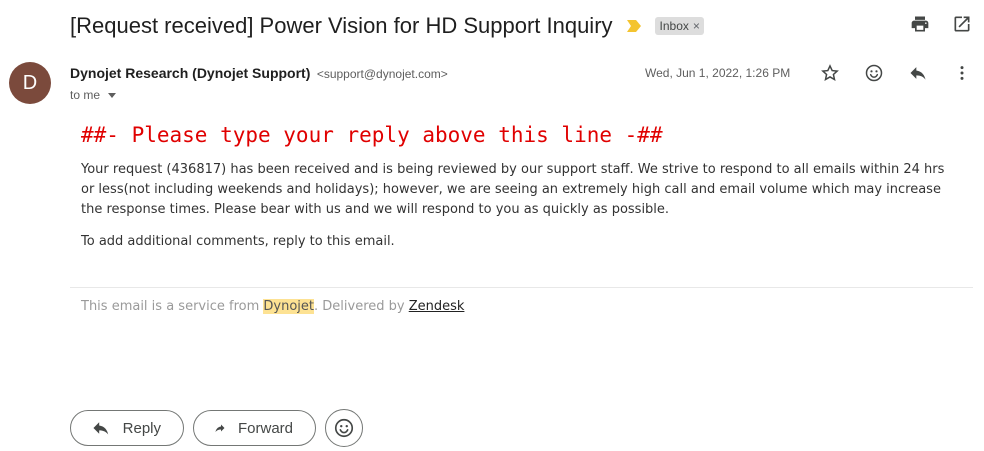  Describe the element at coordinates (172, 306) in the screenshot. I see `footer-prefix: This email is a service from` at that location.